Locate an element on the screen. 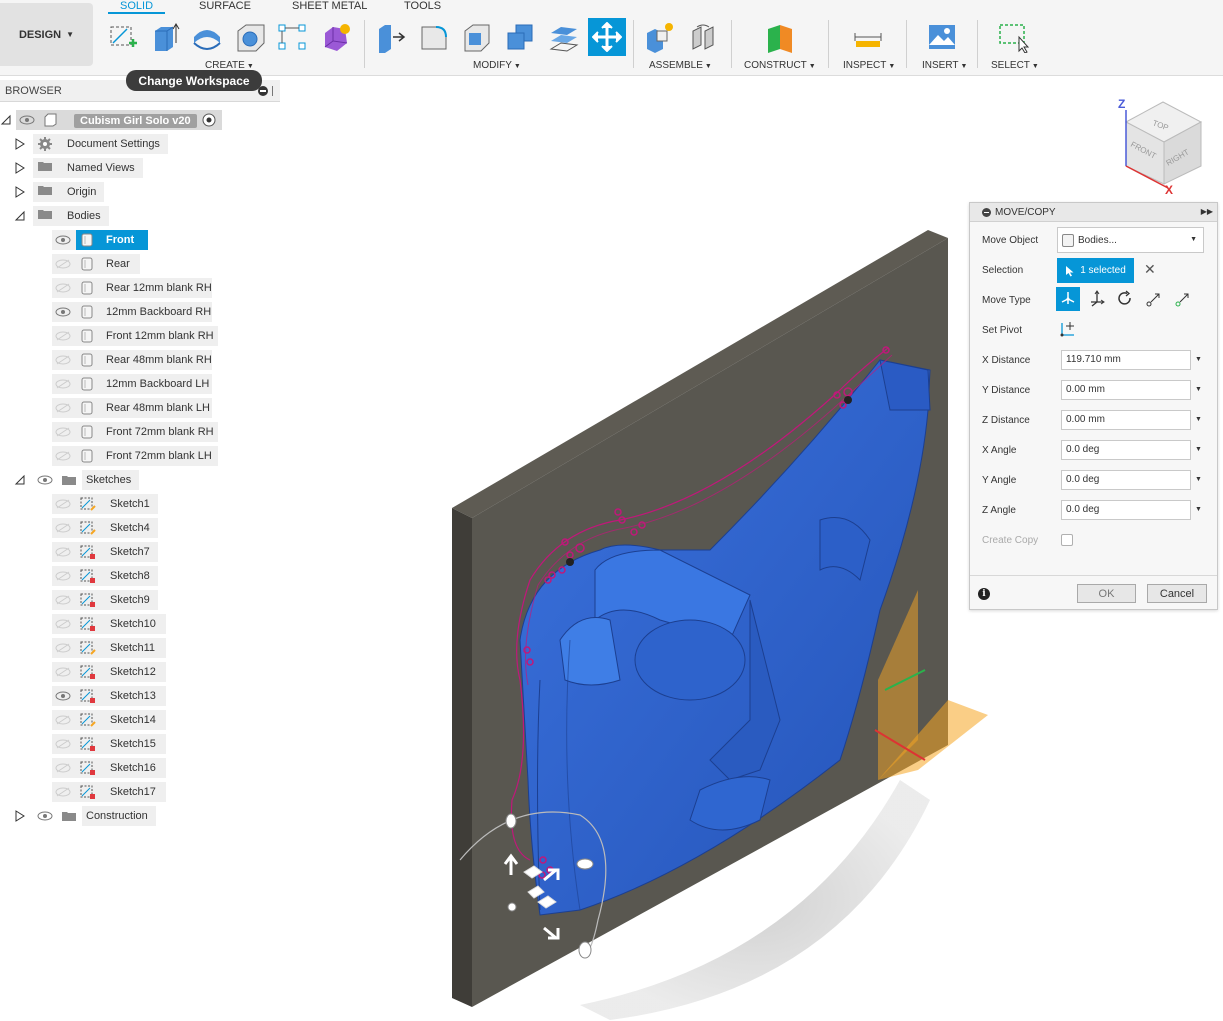  extrude-icon is located at coordinates (165, 37).